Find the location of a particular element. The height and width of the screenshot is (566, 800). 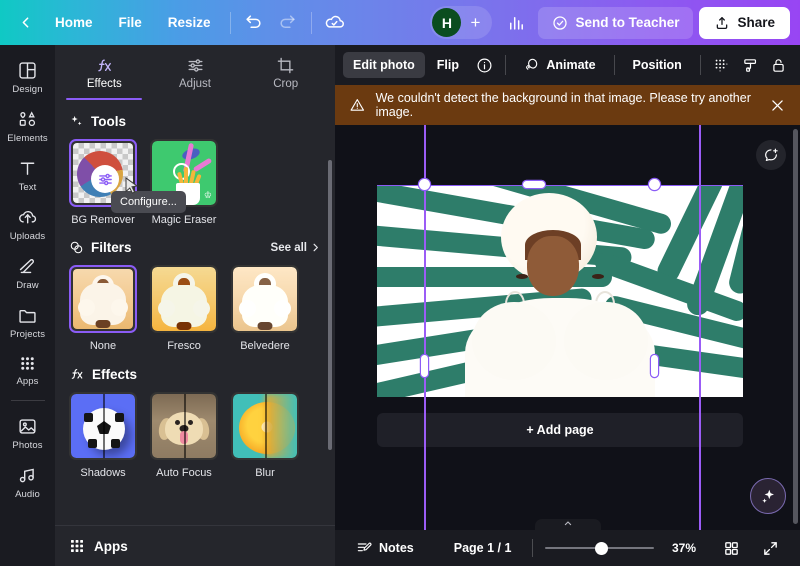

sidebar-item-projects: Projects is located at coordinates (27, 321).